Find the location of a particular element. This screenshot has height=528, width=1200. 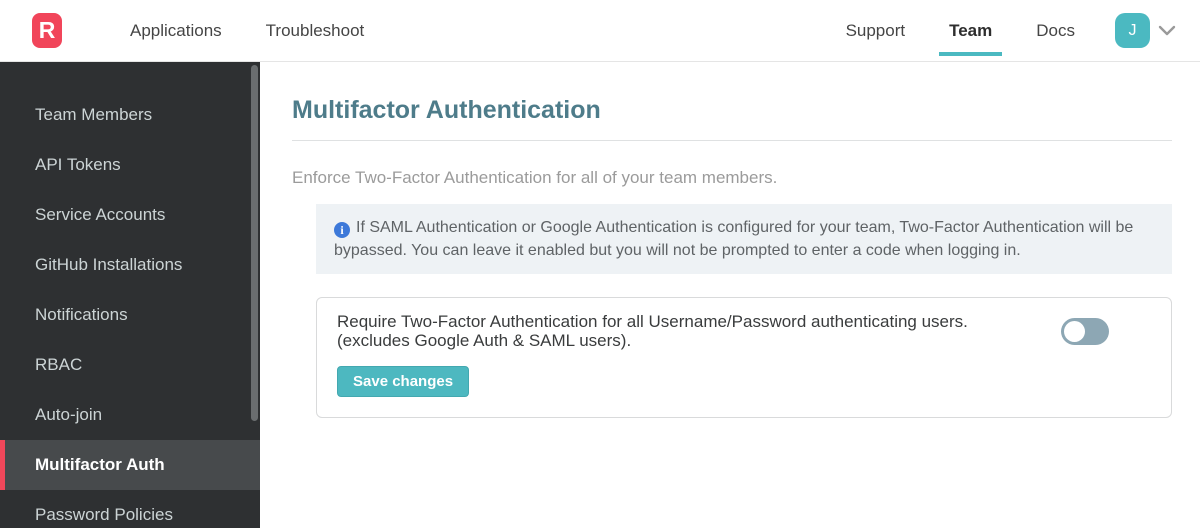

two-factor-toggle is located at coordinates (1085, 332).